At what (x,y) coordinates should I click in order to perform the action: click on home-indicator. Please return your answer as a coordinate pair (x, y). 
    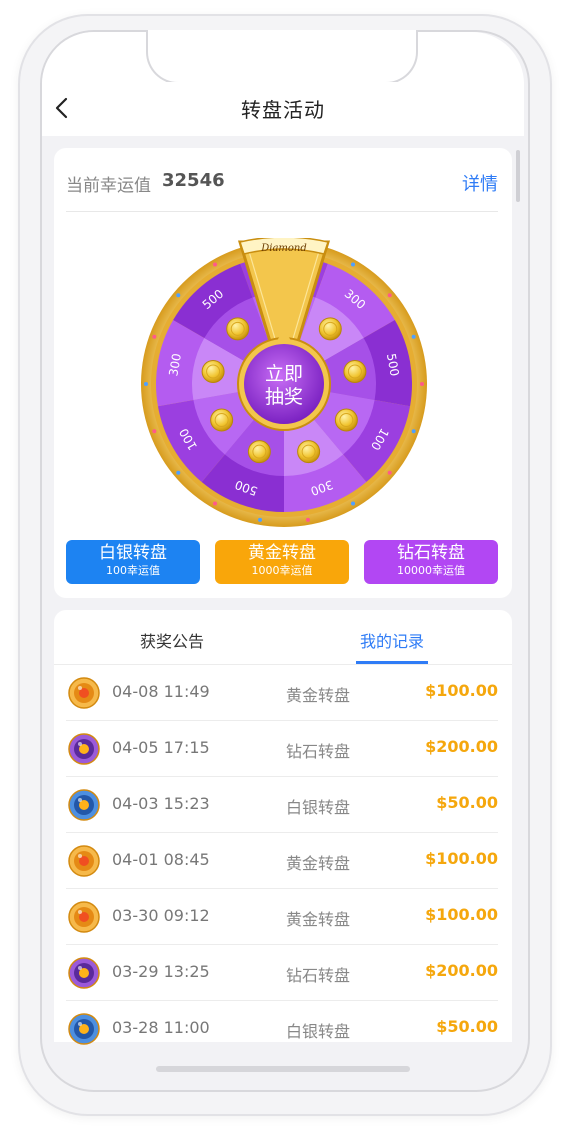
    Looking at the image, I should click on (283, 1069).